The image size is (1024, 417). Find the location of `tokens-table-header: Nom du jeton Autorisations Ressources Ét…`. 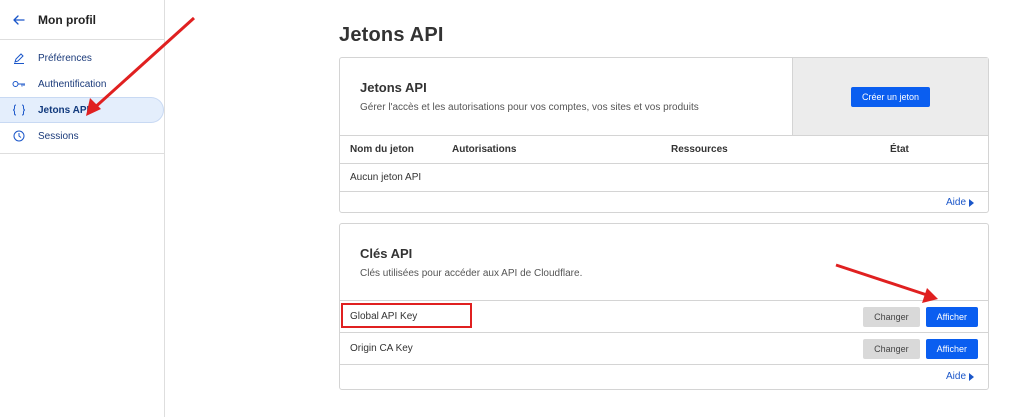

tokens-table-header: Nom du jeton Autorisations Ressources Ét… is located at coordinates (664, 150).